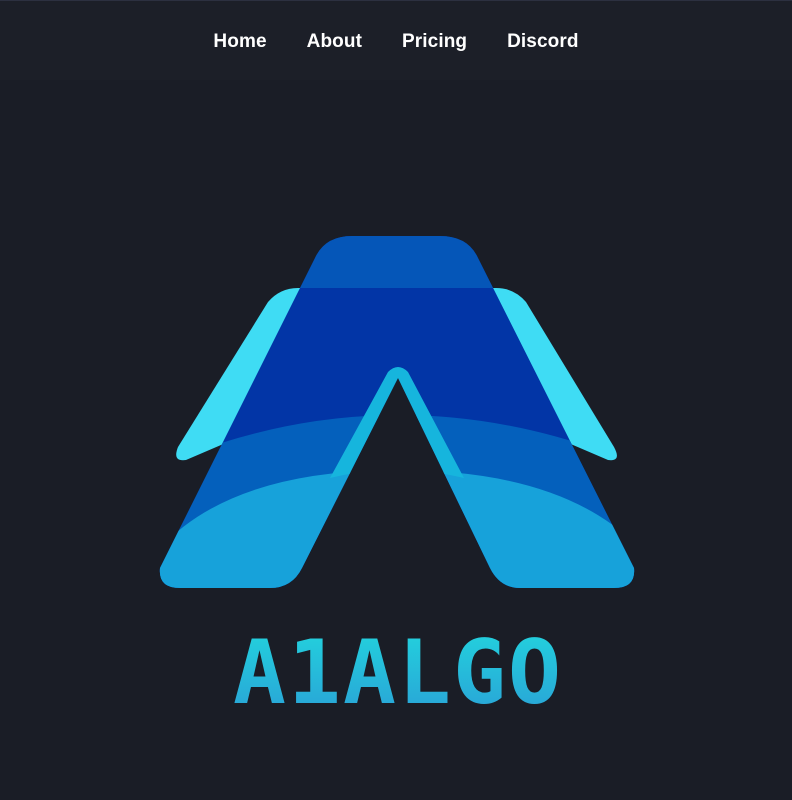 The image size is (792, 800). What do you see at coordinates (542, 42) in the screenshot?
I see `nav-link-discord: Discord` at bounding box center [542, 42].